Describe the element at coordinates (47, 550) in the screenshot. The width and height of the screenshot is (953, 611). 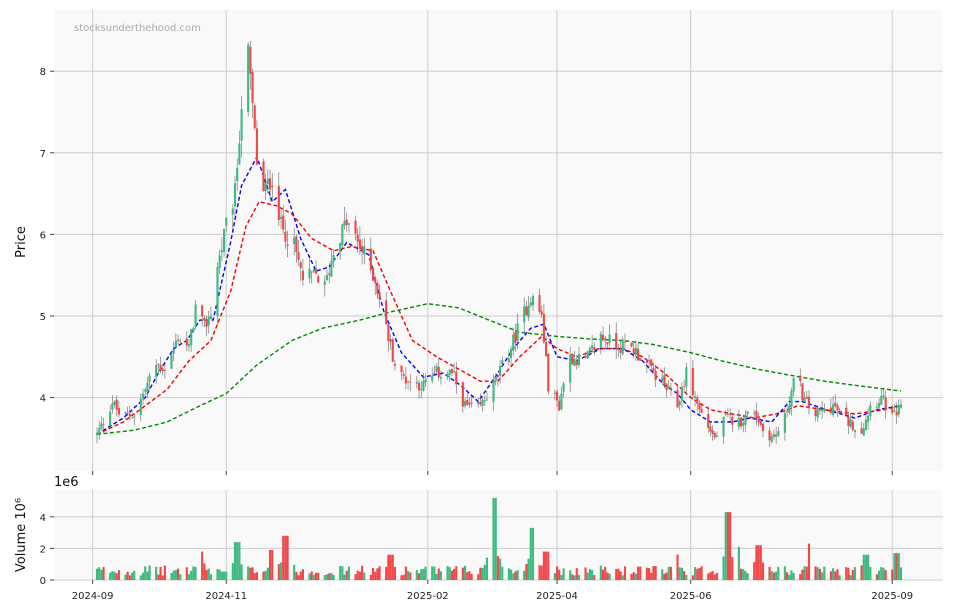
I see `volume-y-ticks: 0 2 4` at that location.